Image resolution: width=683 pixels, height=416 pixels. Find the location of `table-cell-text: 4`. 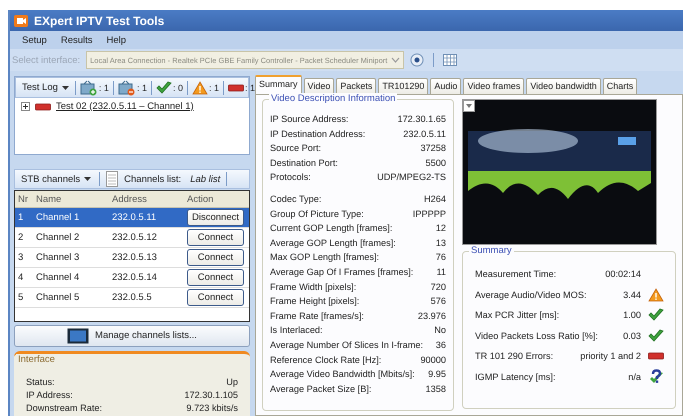

table-cell-text: 4 is located at coordinates (20, 278).